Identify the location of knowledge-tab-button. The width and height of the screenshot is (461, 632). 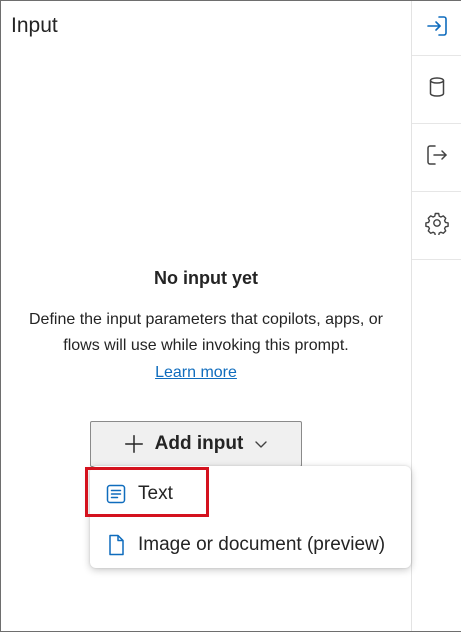
(436, 90).